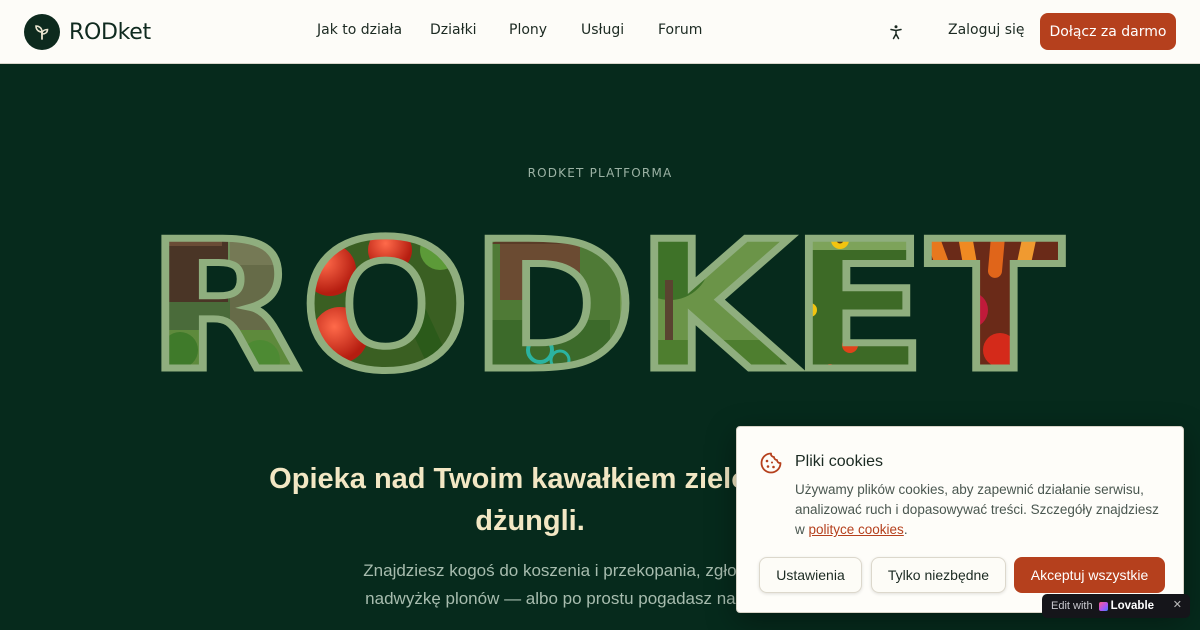 Image resolution: width=1200 pixels, height=630 pixels. What do you see at coordinates (359, 30) in the screenshot?
I see `nav-link-jak-to-dziala: Jak to działa` at bounding box center [359, 30].